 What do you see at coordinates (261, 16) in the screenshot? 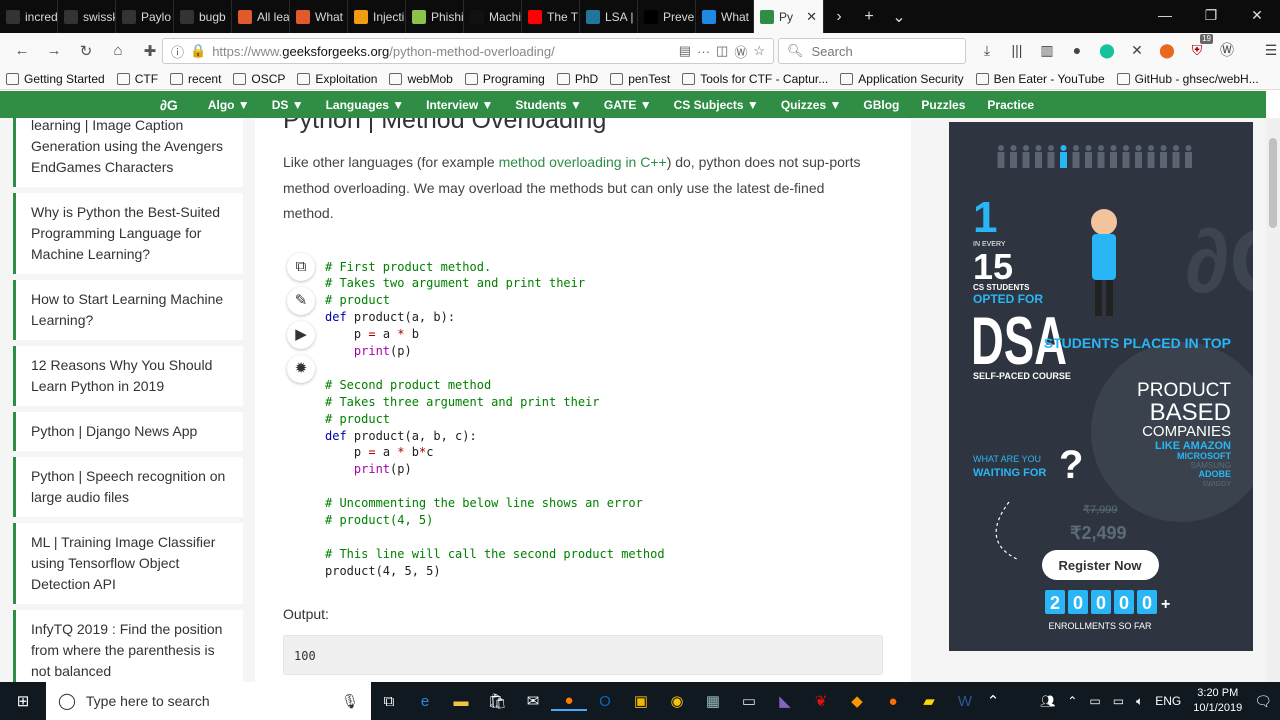
I see `browser-tab: All lea` at bounding box center [261, 16].